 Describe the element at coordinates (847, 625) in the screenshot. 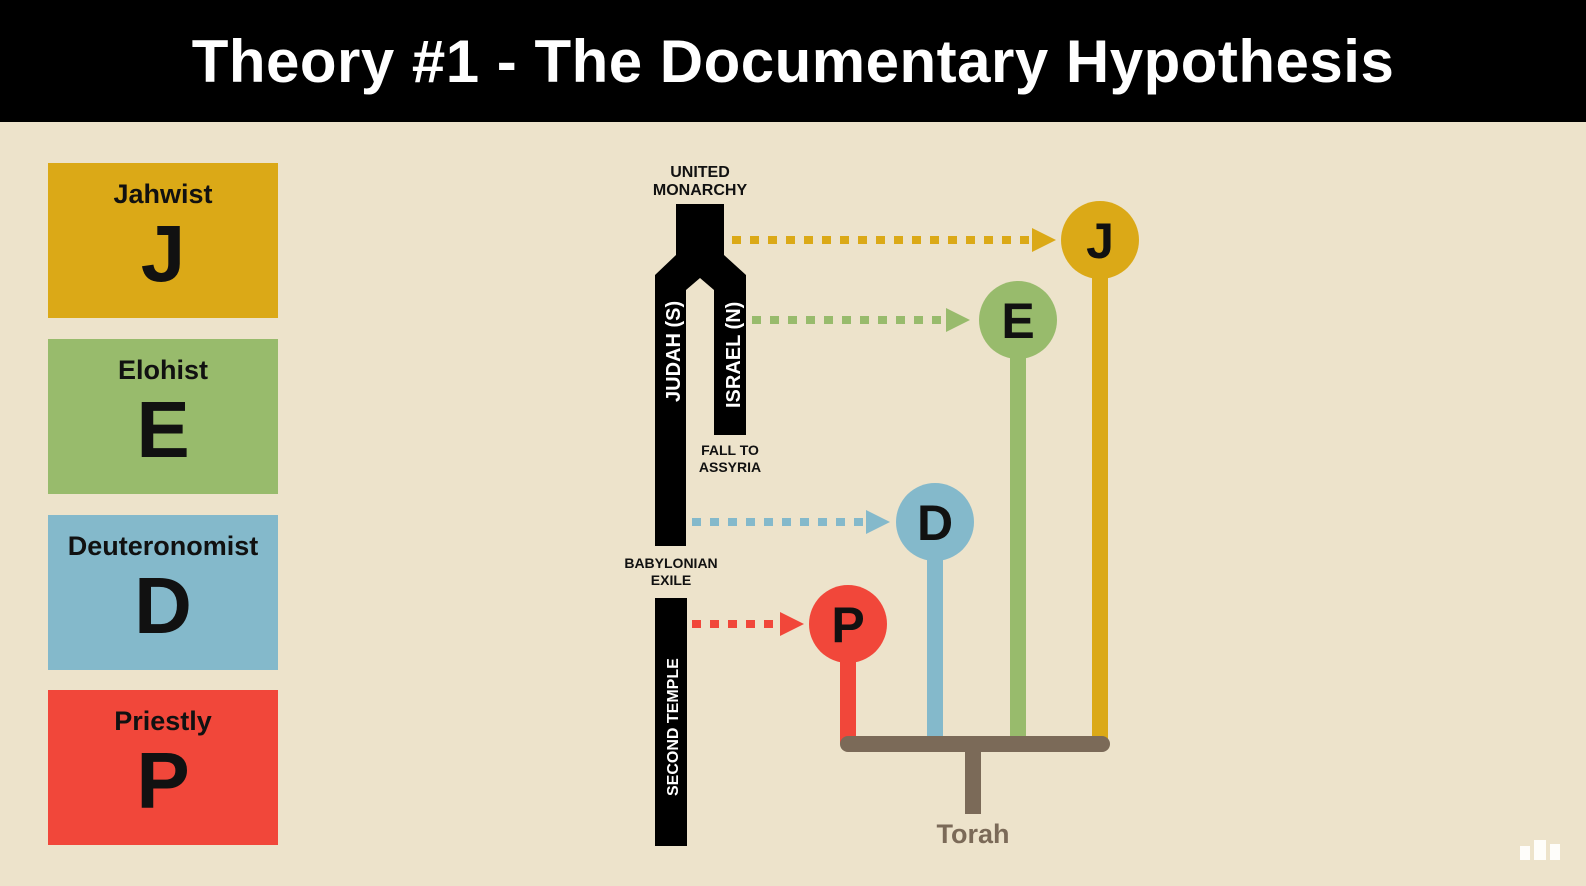

I see `circle-letter-p: P` at that location.